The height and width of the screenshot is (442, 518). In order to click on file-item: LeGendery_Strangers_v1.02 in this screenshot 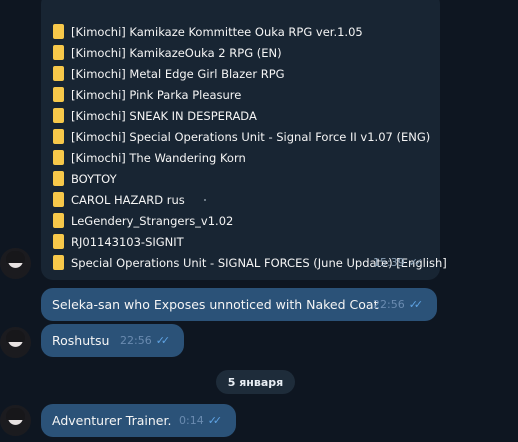, I will do `click(250, 220)`.